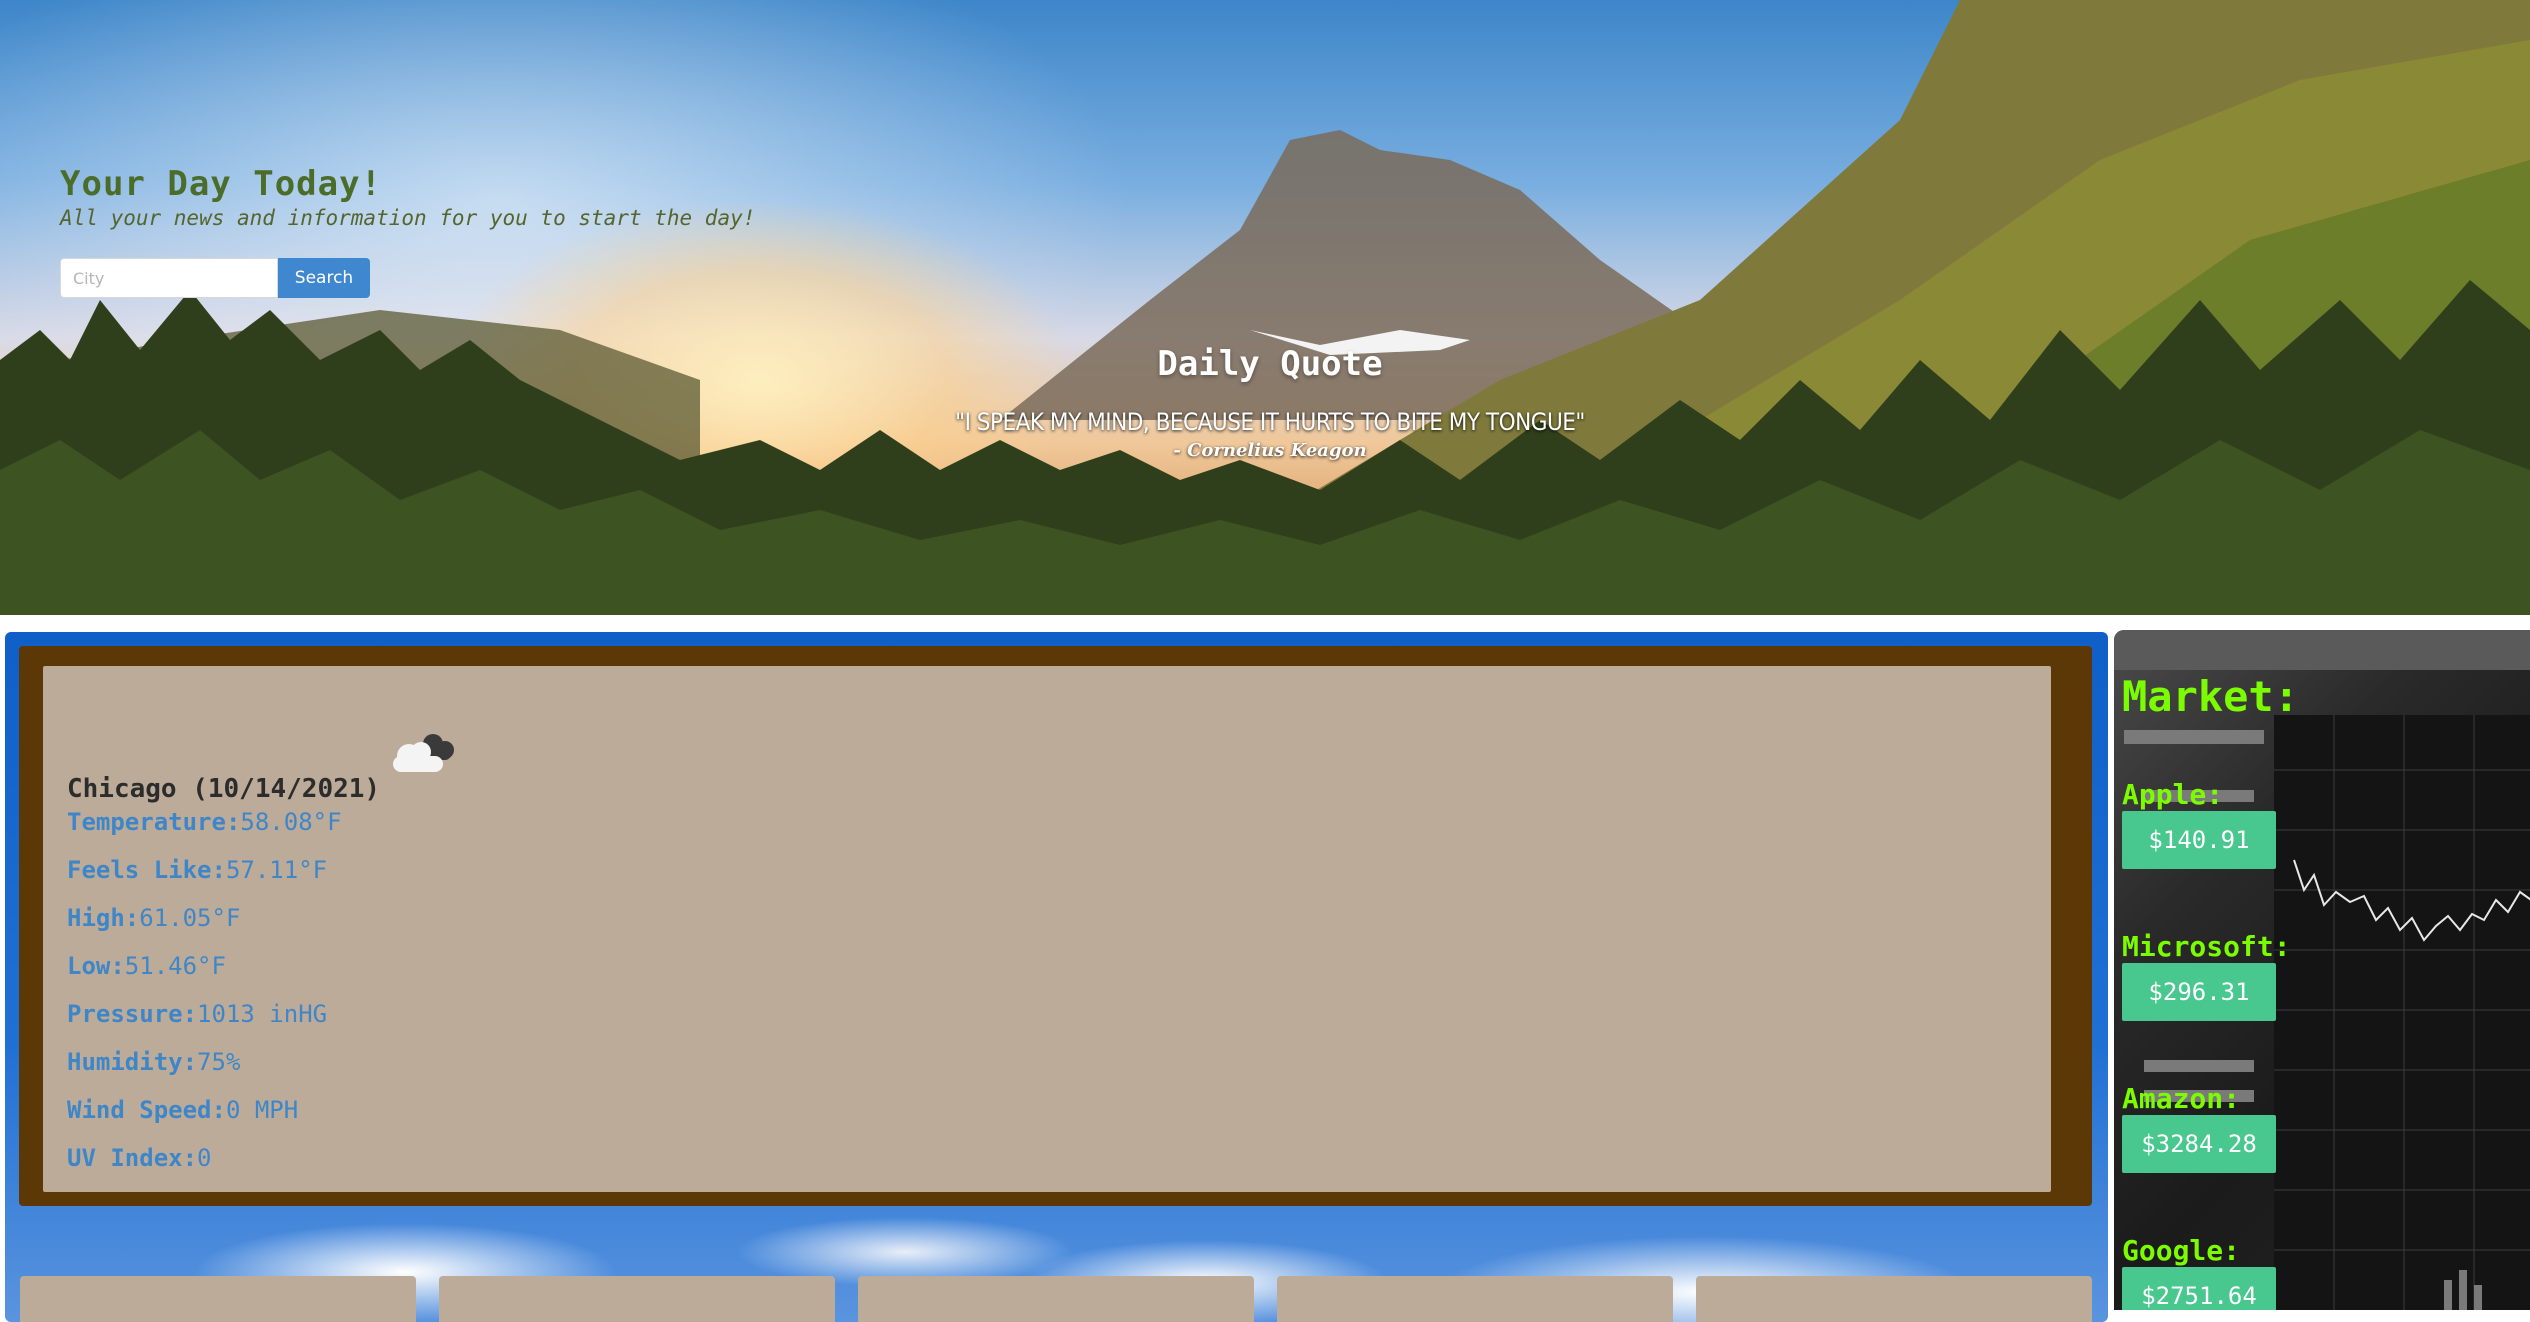  Describe the element at coordinates (2199, 840) in the screenshot. I see `stock-price-apple: $140.91` at that location.